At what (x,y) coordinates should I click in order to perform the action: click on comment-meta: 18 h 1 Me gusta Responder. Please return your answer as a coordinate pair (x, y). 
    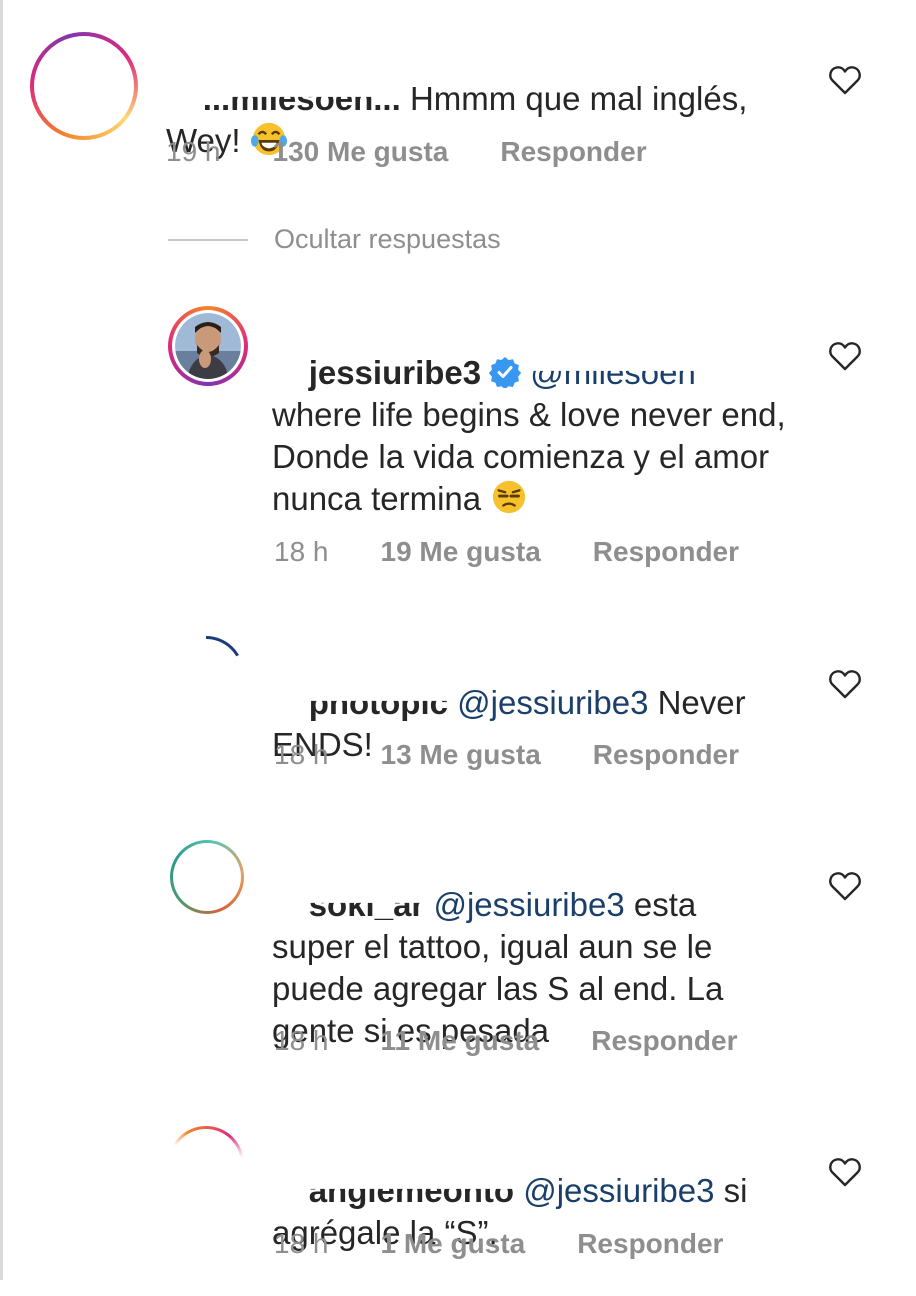
    Looking at the image, I should click on (498, 1244).